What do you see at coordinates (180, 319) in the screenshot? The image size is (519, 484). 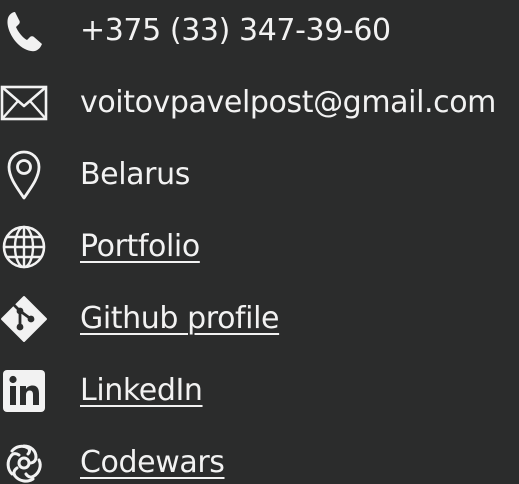 I see `github-profile-link: Github profile` at bounding box center [180, 319].